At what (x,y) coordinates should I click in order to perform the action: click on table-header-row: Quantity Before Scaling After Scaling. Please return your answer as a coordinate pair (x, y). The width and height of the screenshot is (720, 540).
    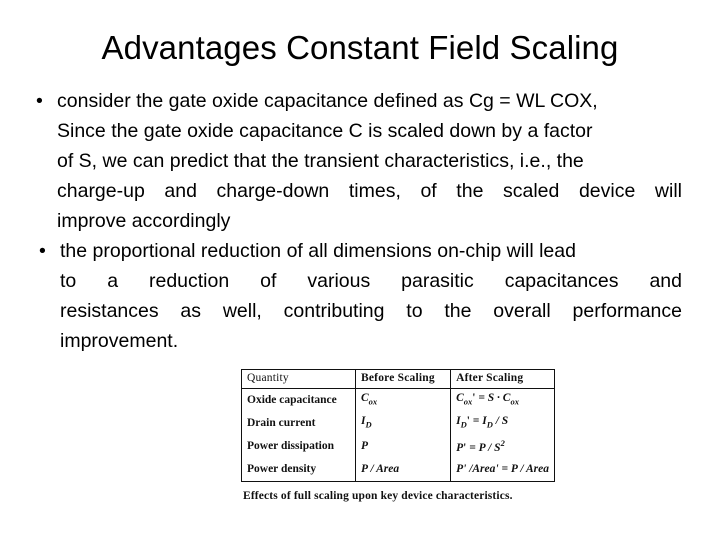
    Looking at the image, I should click on (398, 379).